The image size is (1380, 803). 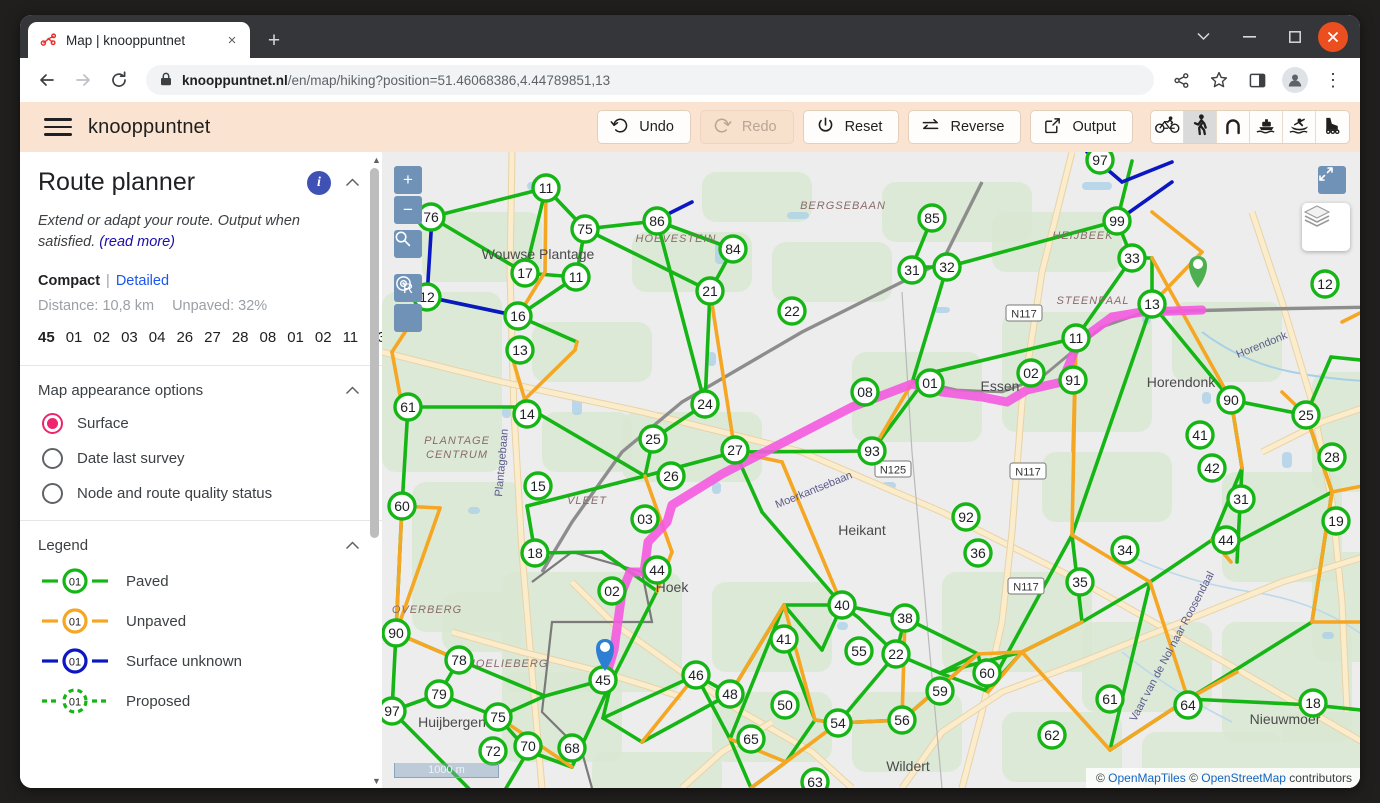 I want to click on layers-icon, so click(x=1326, y=227).